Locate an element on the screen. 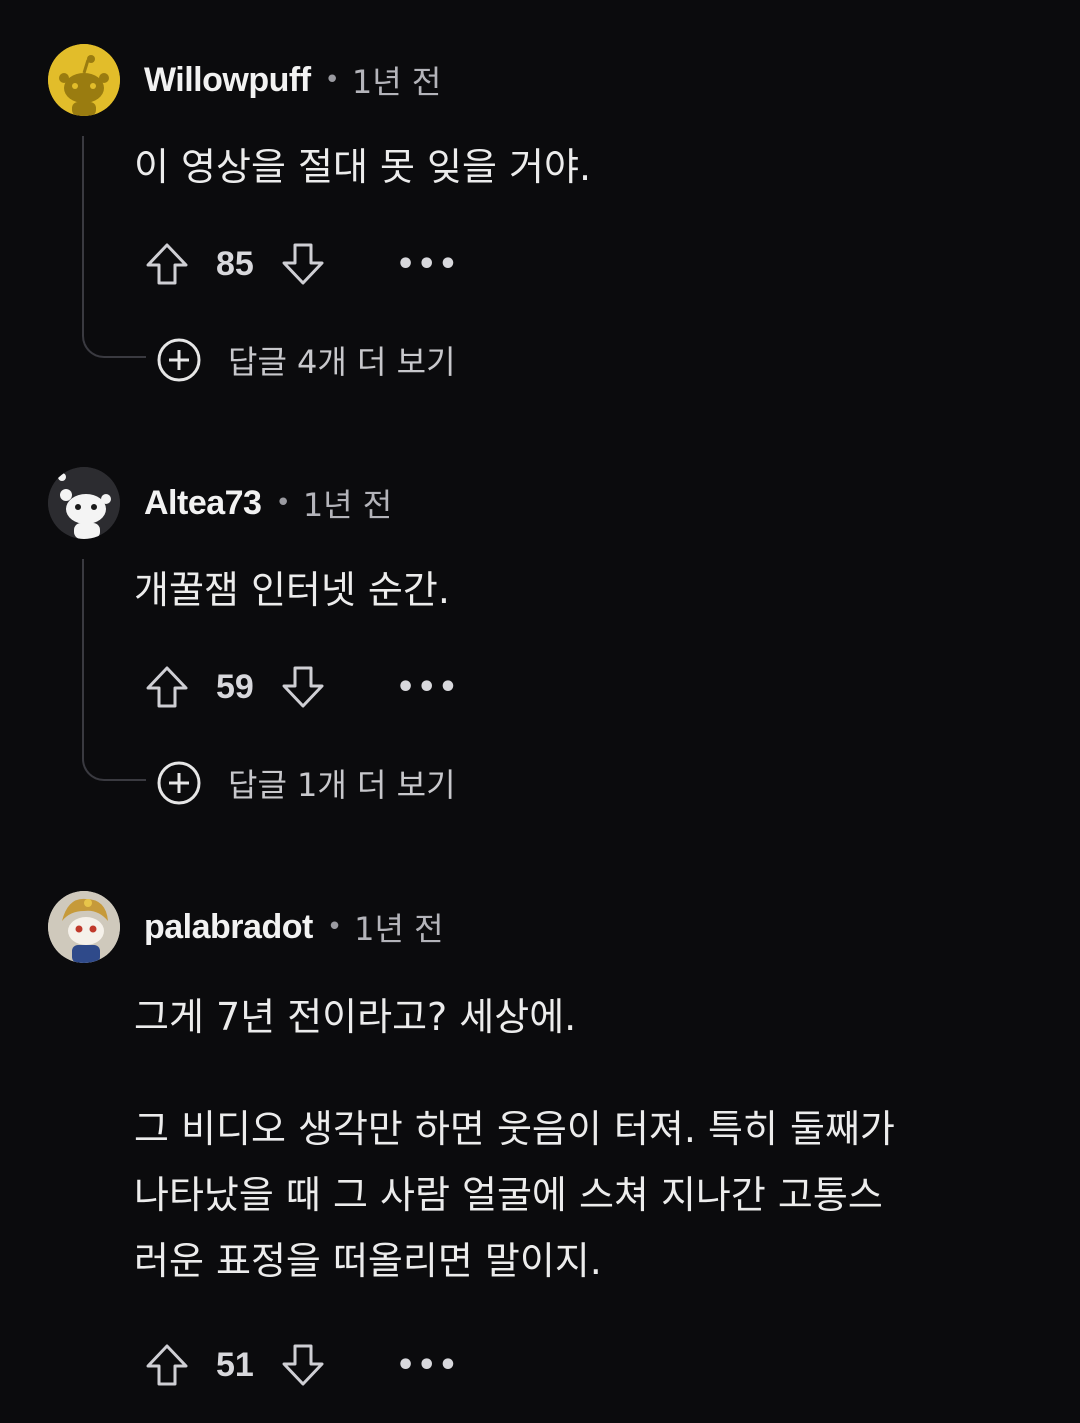 This screenshot has height=1423, width=1080. comment-actions: 85 ••• is located at coordinates (302, 264).